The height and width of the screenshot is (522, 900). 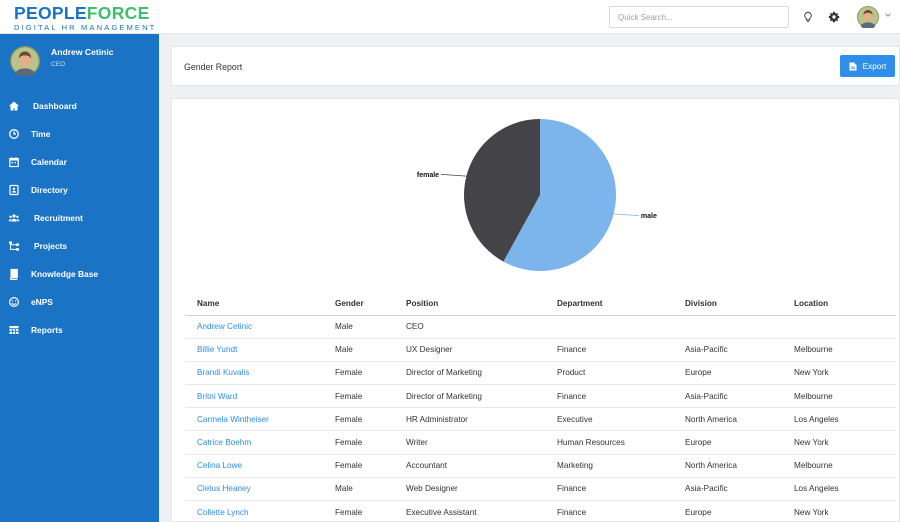 I want to click on pie-connector-female, so click(x=454, y=175).